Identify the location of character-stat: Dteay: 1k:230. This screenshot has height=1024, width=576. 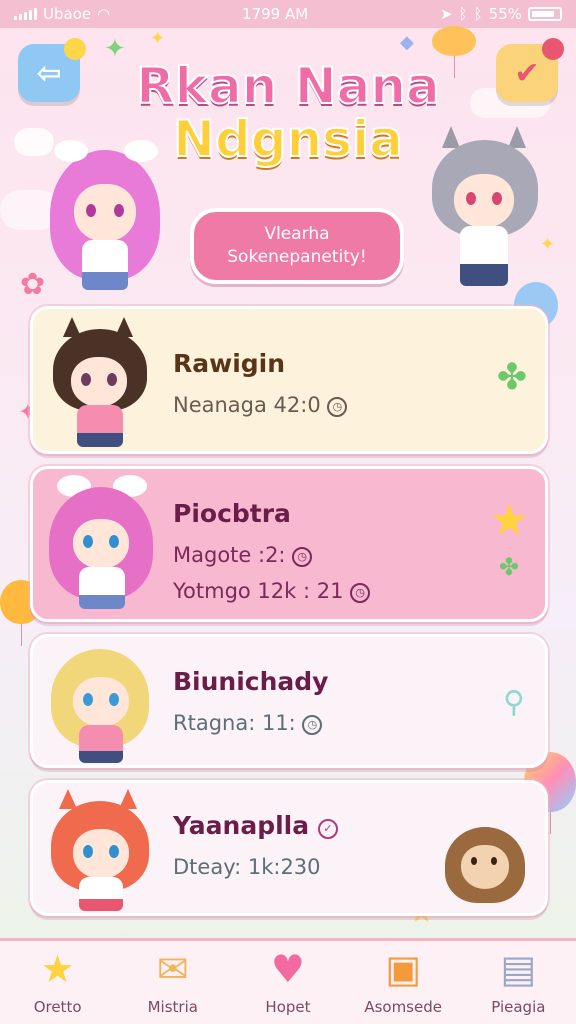
(247, 867).